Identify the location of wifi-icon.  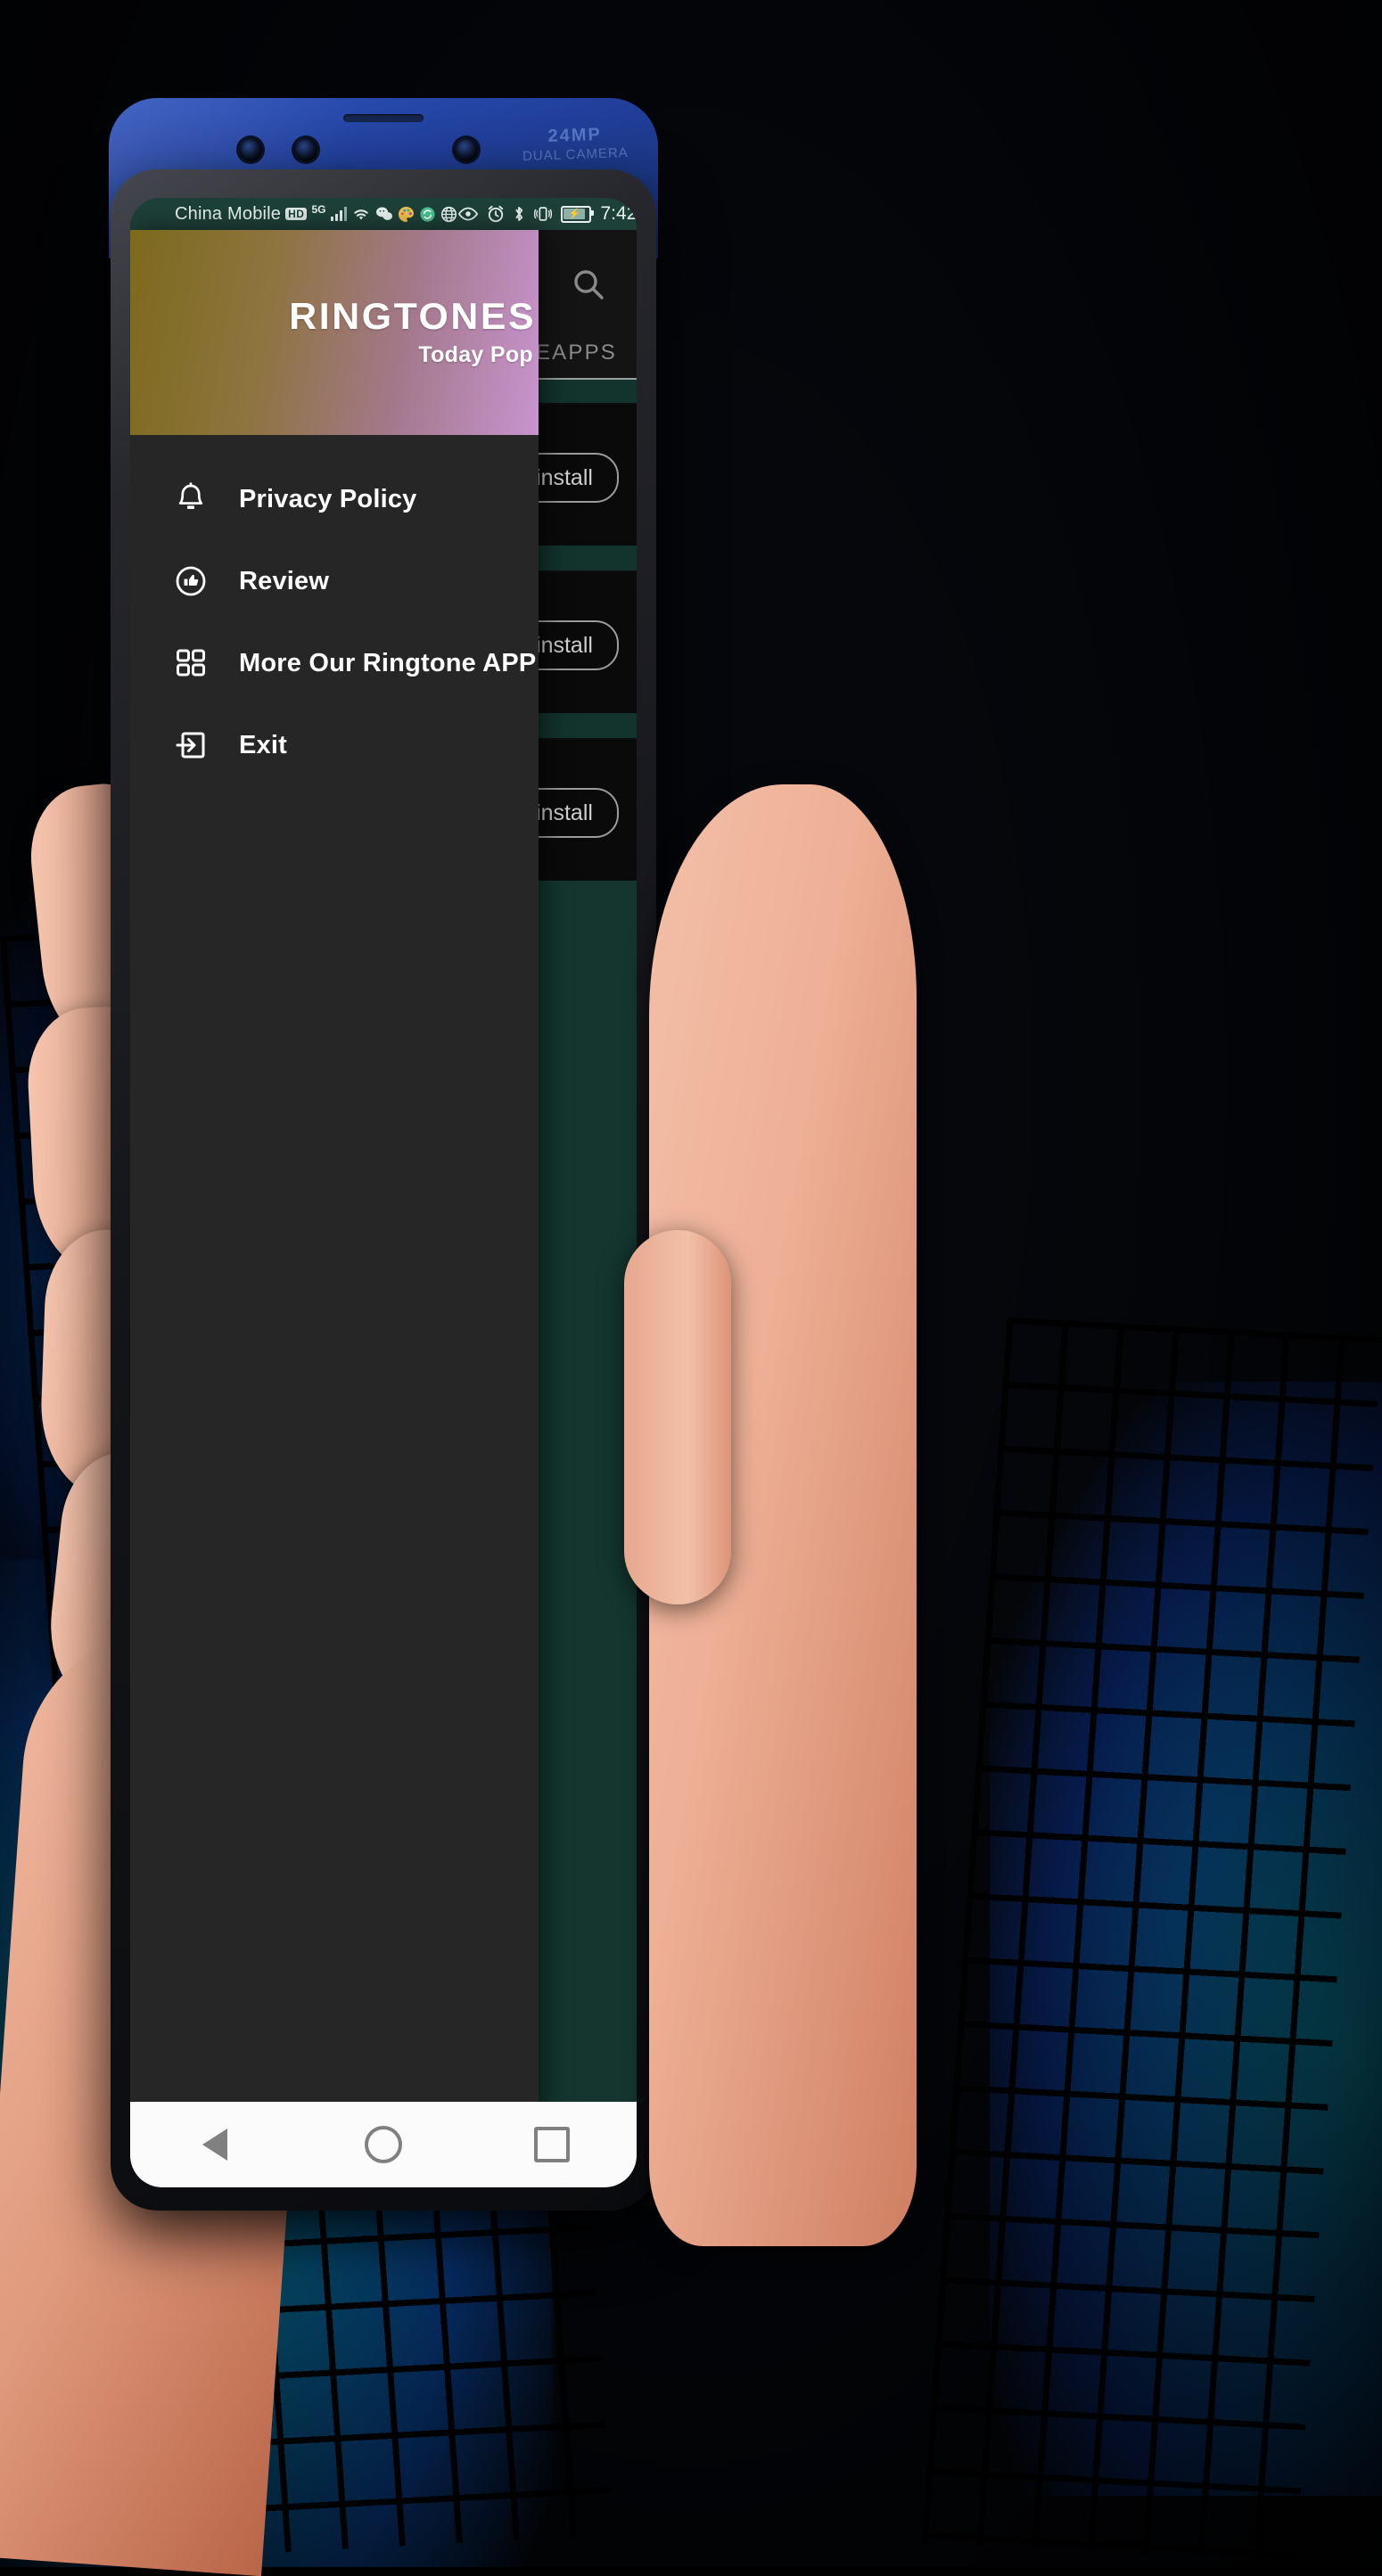
(361, 214).